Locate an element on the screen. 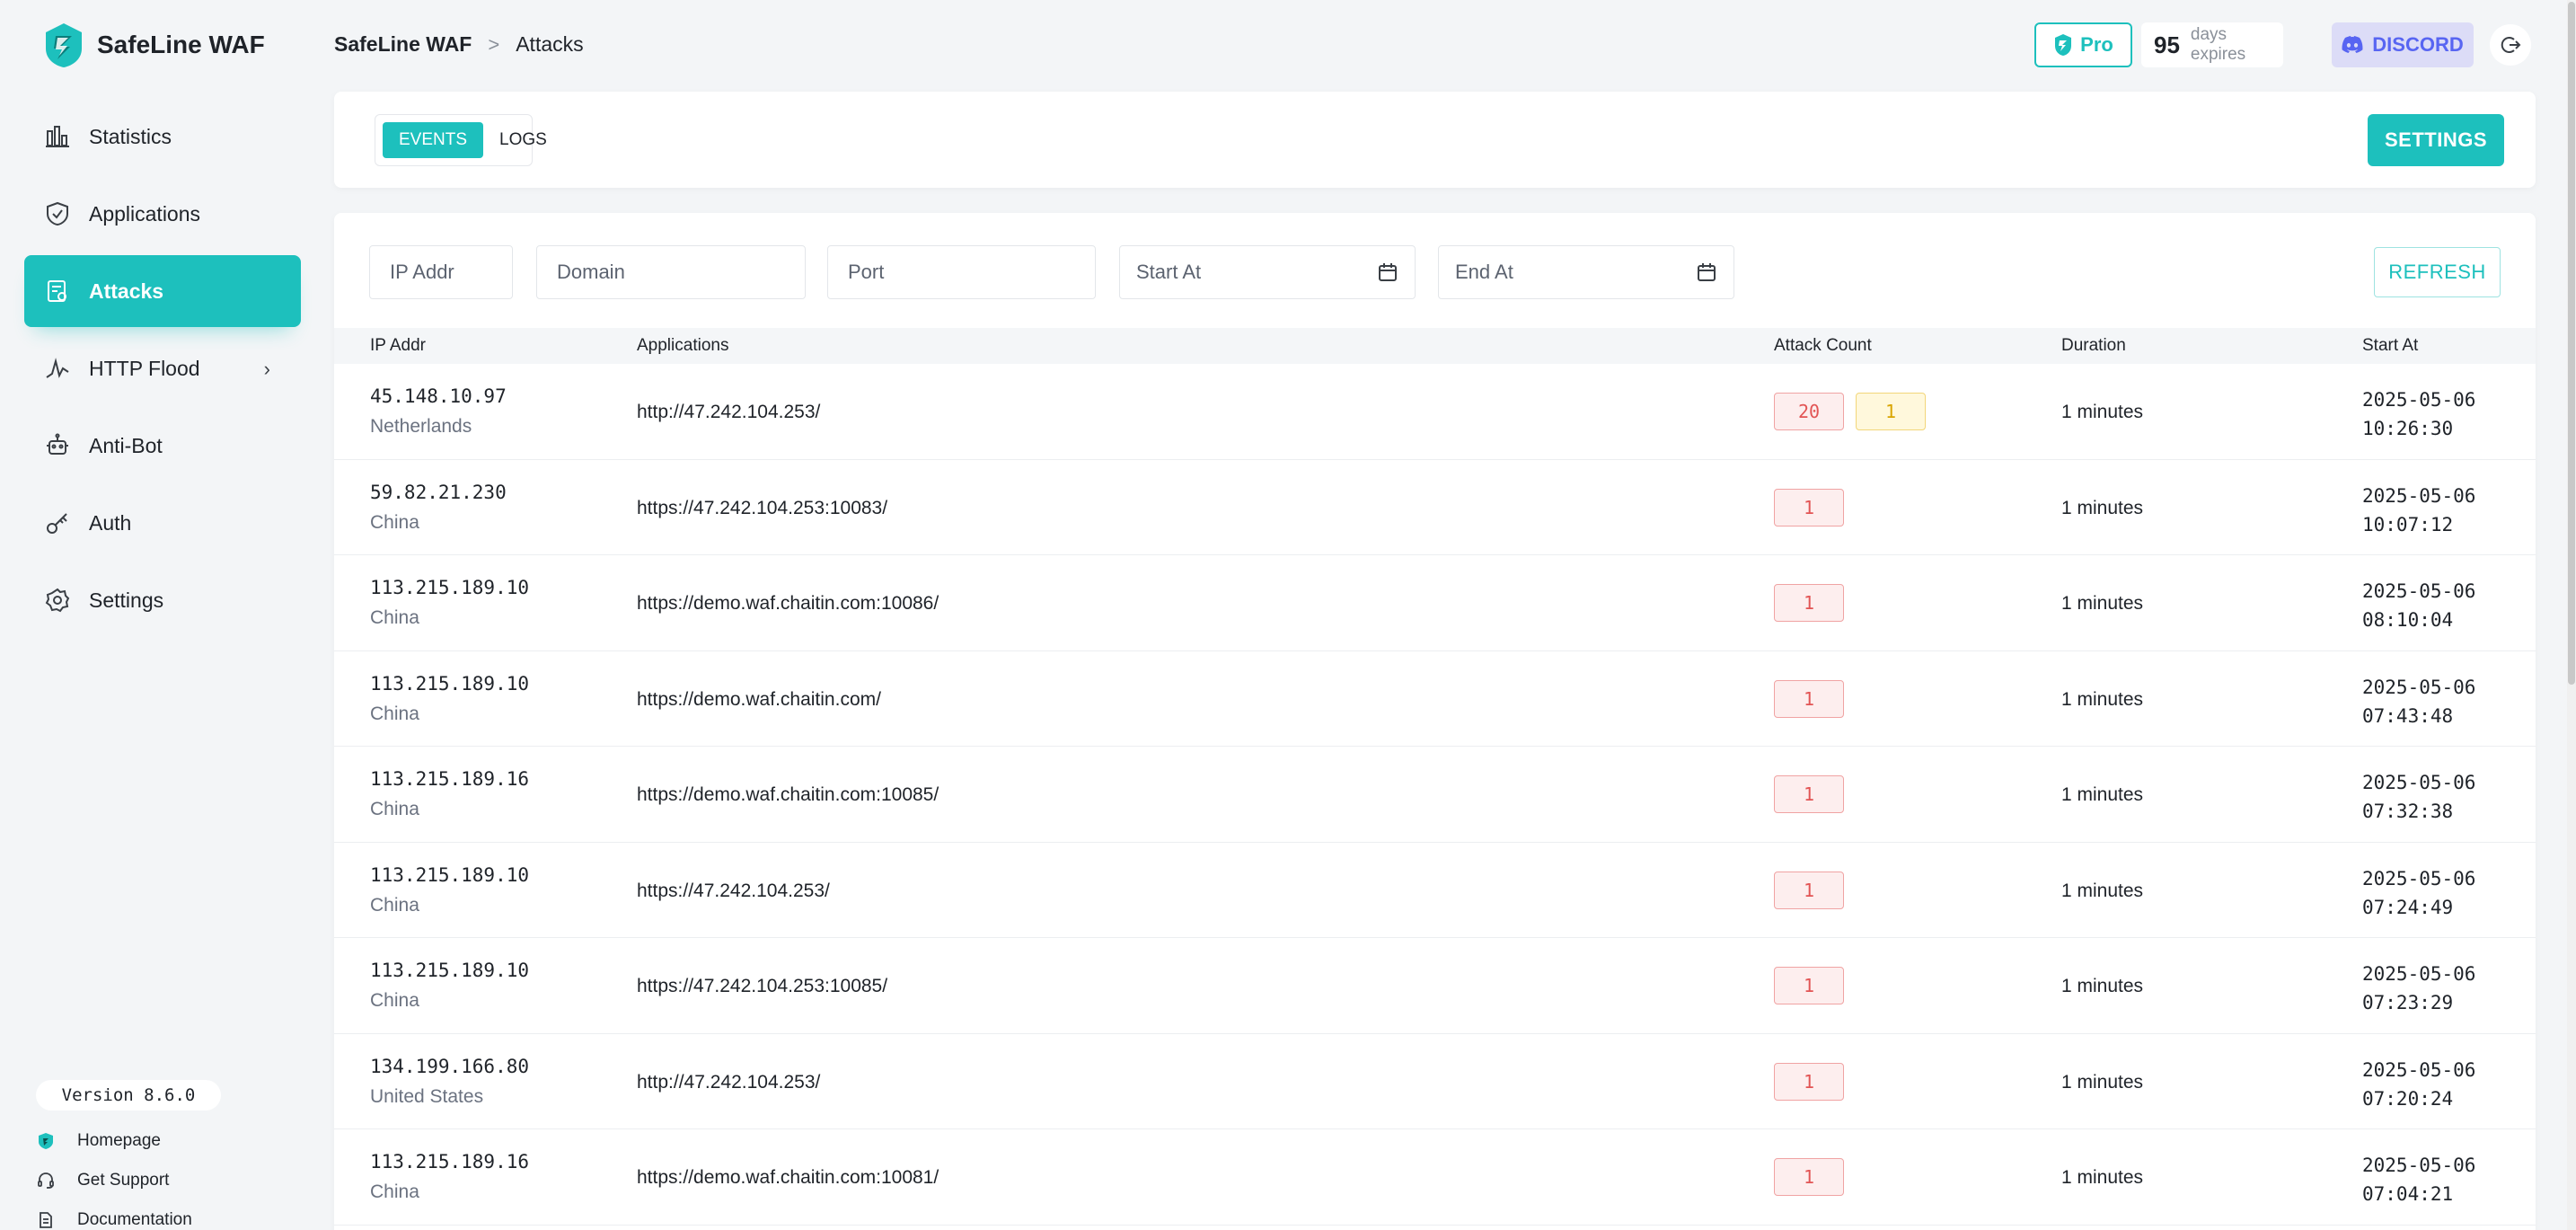 This screenshot has height=1230, width=2576. documentation-link: Documentation is located at coordinates (114, 1215).